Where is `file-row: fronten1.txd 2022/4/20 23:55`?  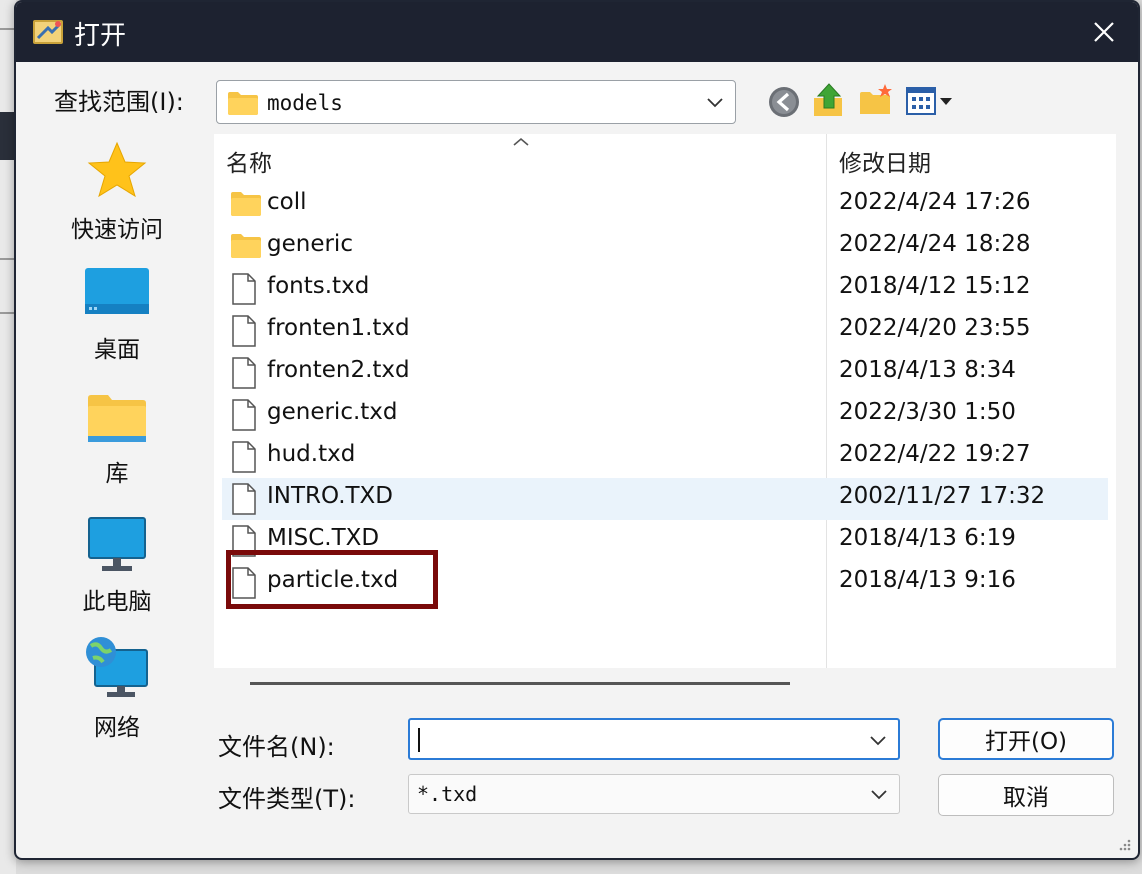 file-row: fronten1.txd 2022/4/20 23:55 is located at coordinates (665, 331).